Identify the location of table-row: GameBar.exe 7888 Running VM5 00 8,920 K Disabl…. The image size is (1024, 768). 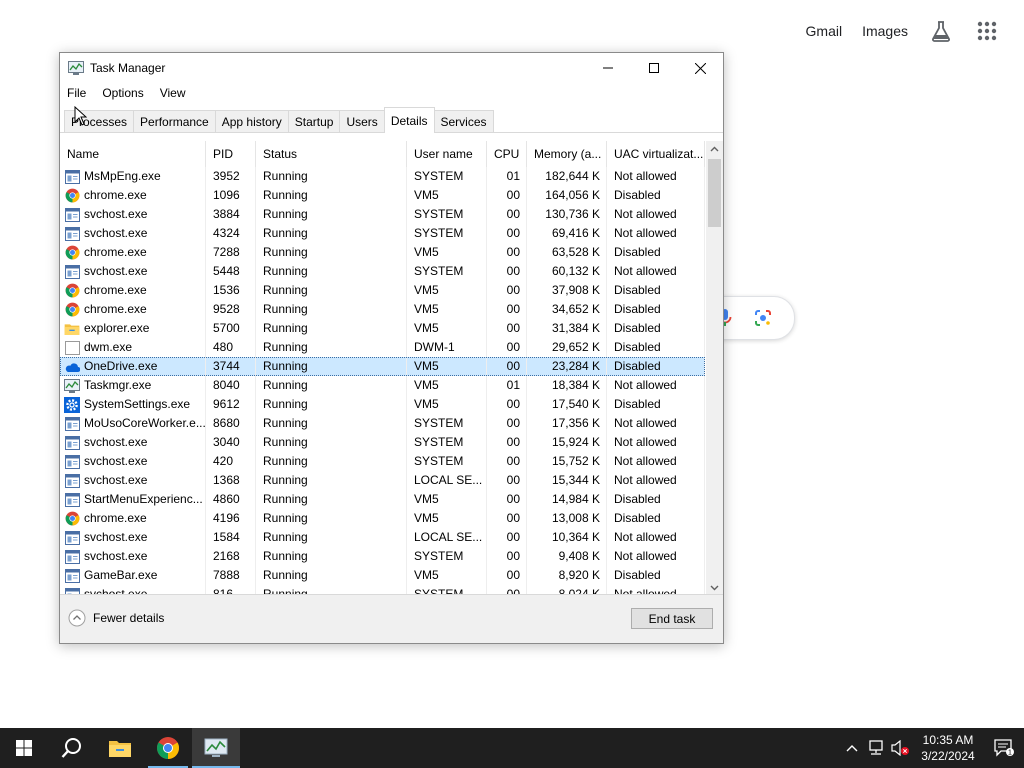
(382, 575).